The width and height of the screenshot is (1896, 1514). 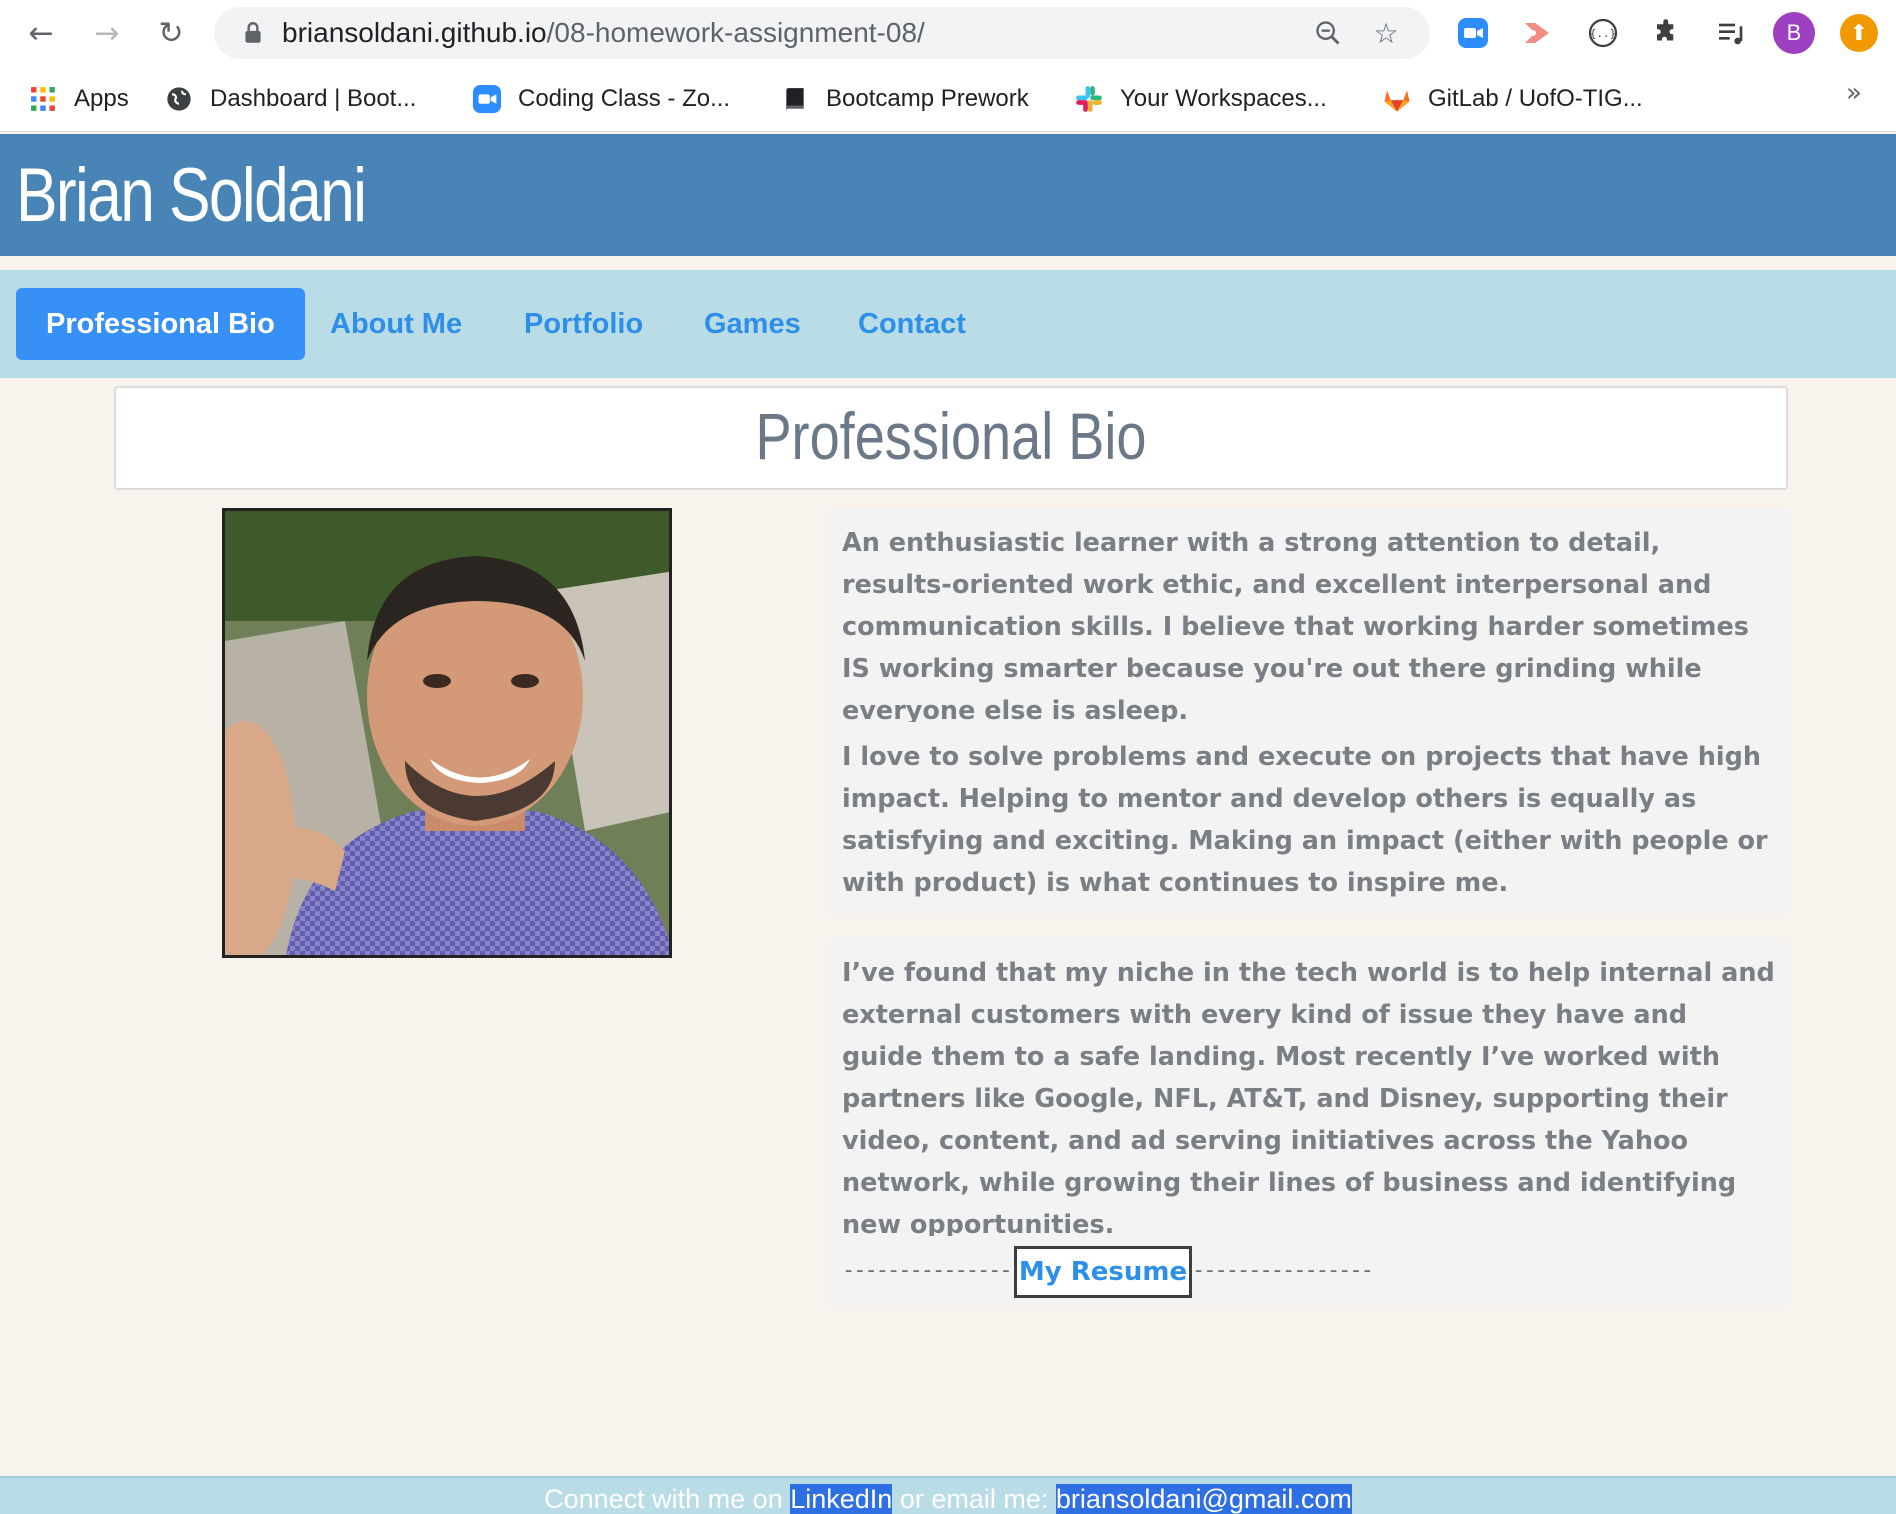 I want to click on gitlab-icon, so click(x=1397, y=99).